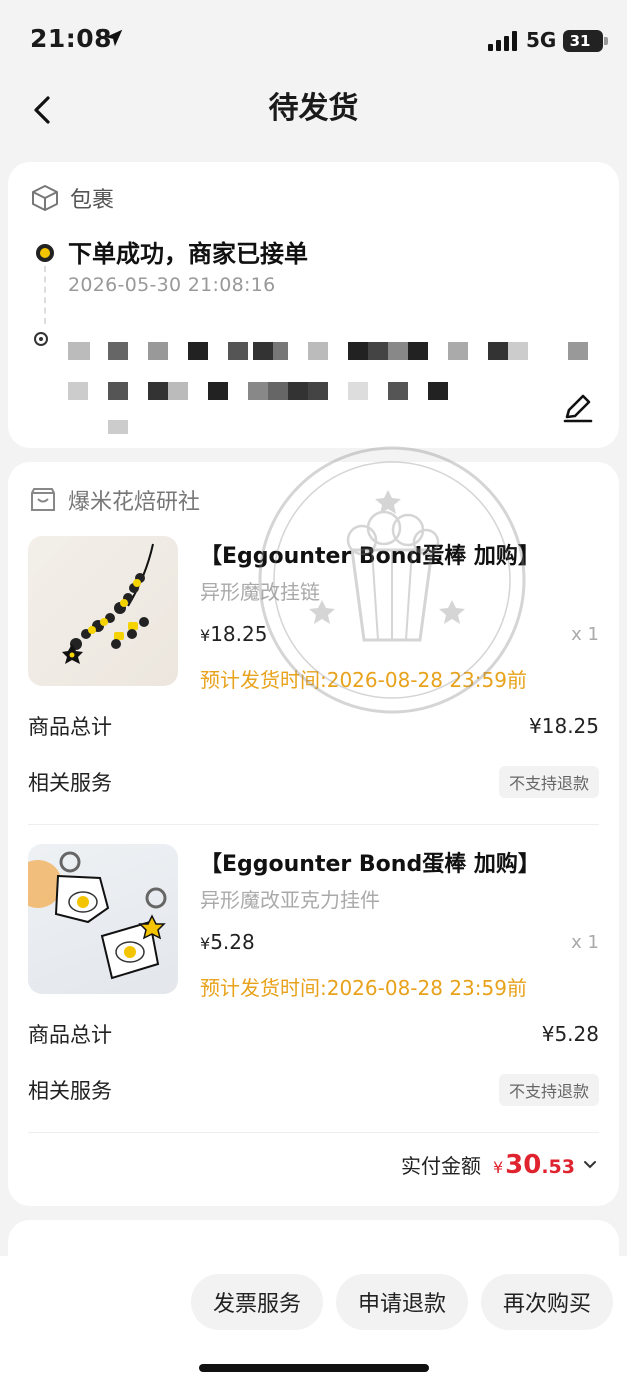  I want to click on parcel-header: 包裹, so click(72, 198).